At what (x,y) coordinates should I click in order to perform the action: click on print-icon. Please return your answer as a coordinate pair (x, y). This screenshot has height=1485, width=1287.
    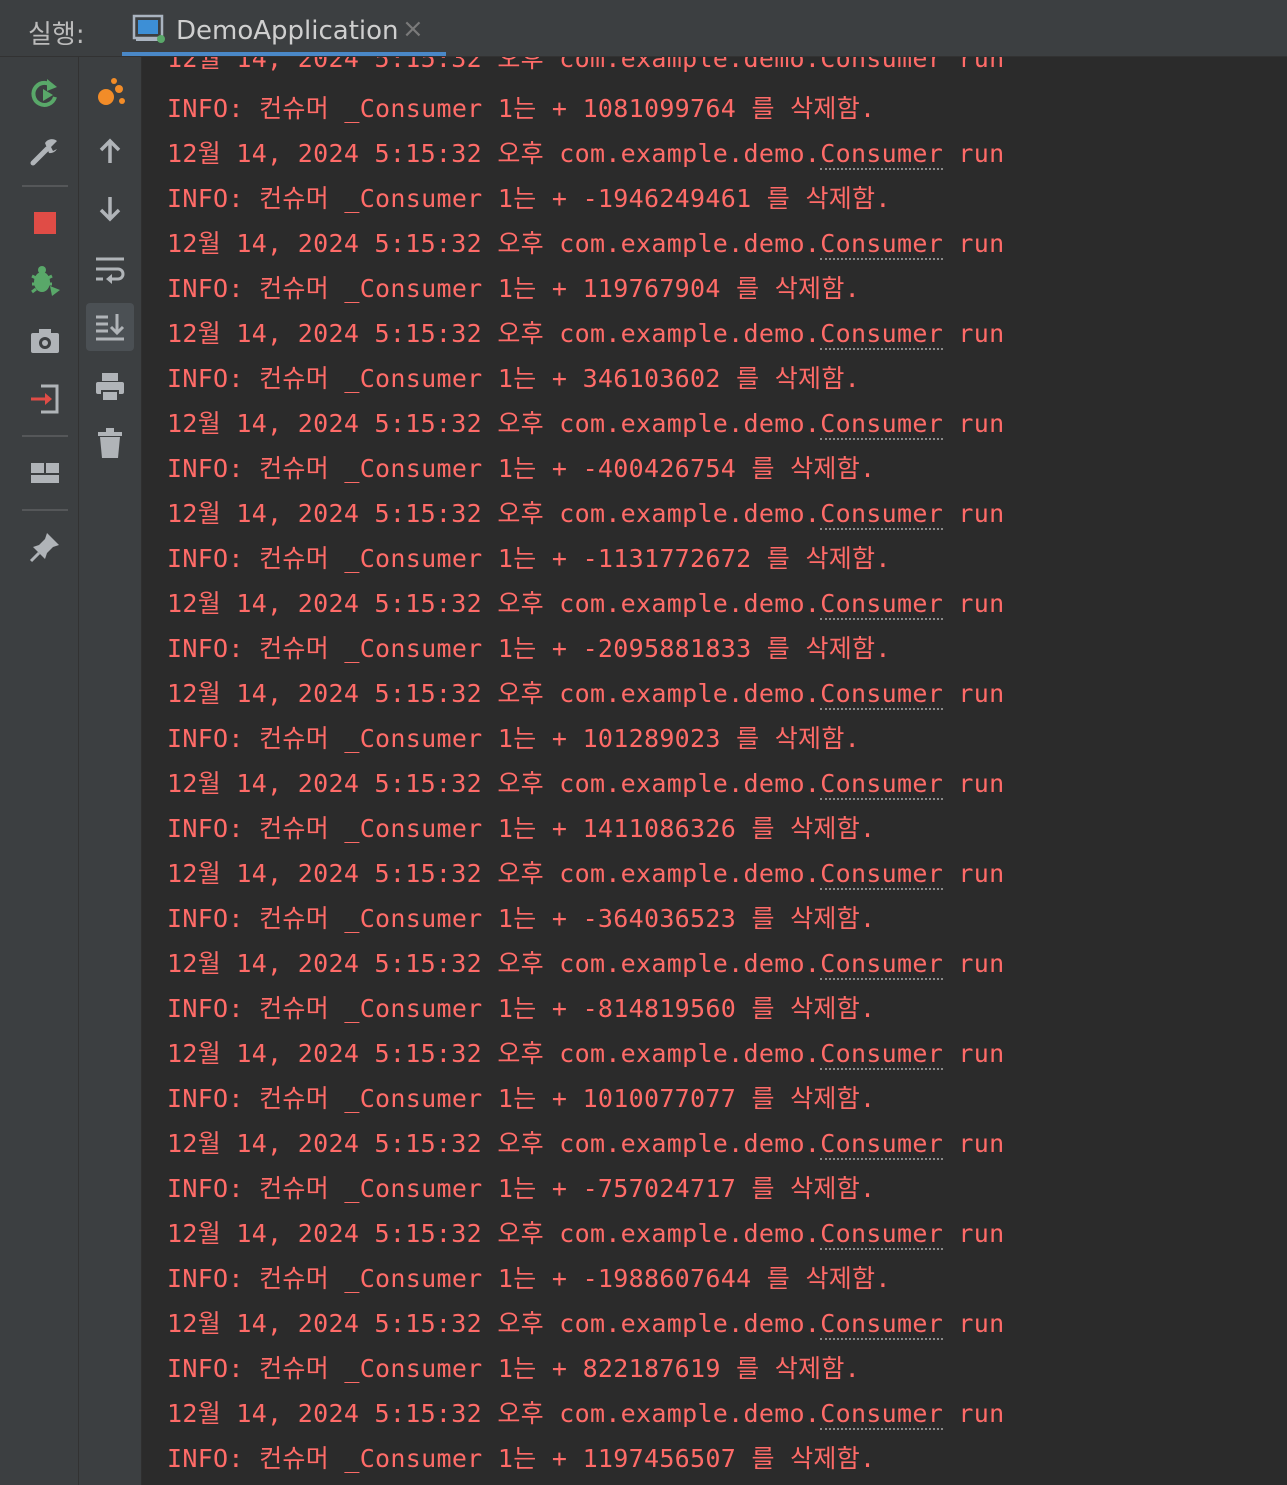
    Looking at the image, I should click on (110, 387).